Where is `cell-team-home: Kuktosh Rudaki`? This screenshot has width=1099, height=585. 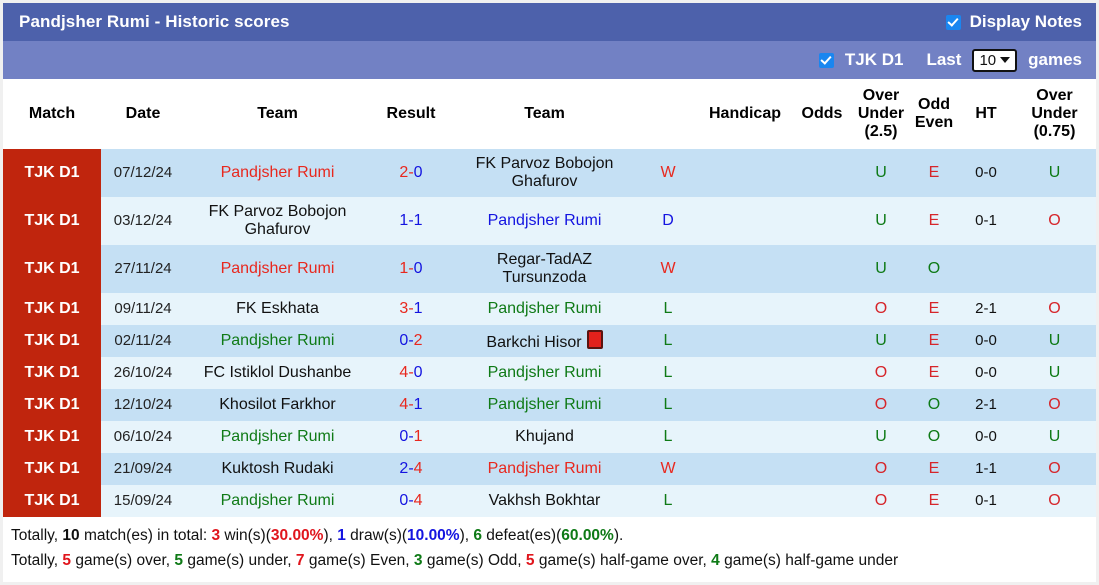
cell-team-home: Kuktosh Rudaki is located at coordinates (277, 469).